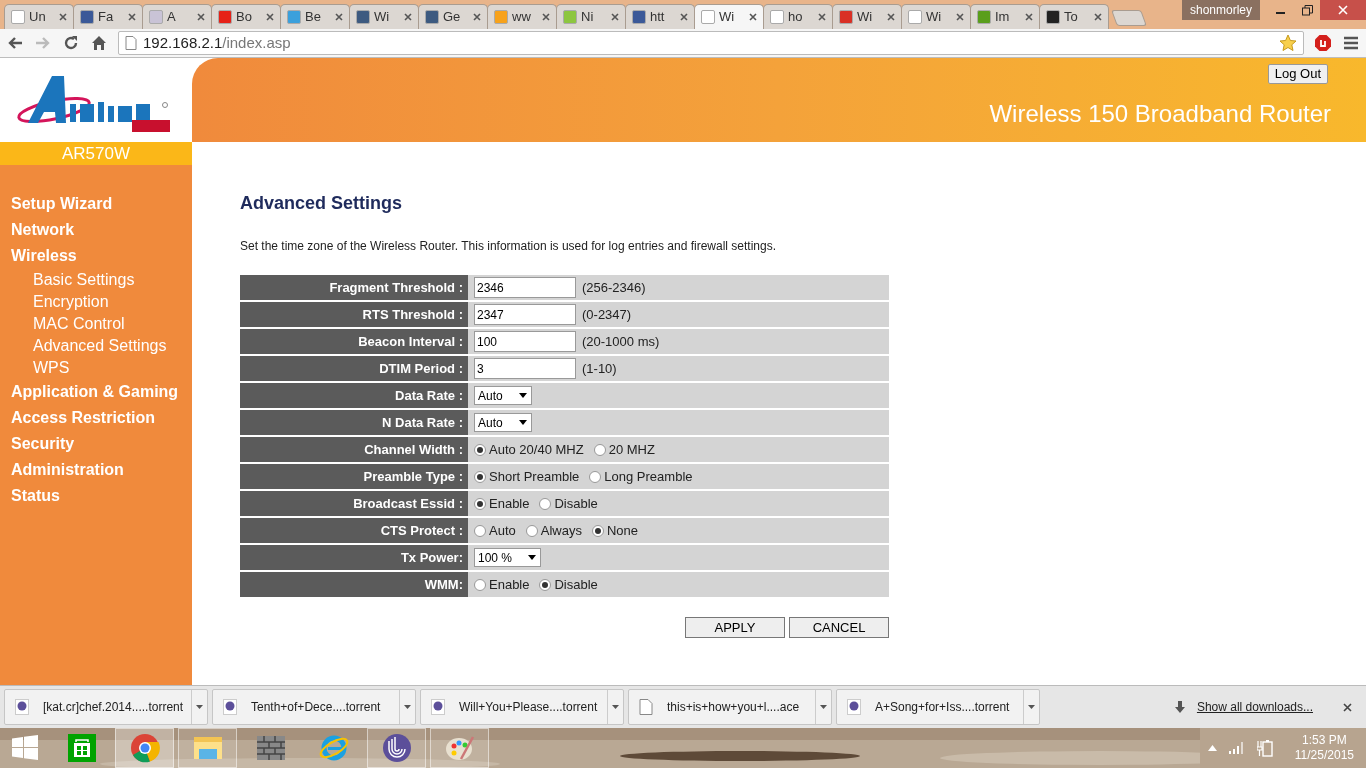 This screenshot has width=1366, height=768. I want to click on download-item: Tenth+of+Dece....torrent, so click(314, 707).